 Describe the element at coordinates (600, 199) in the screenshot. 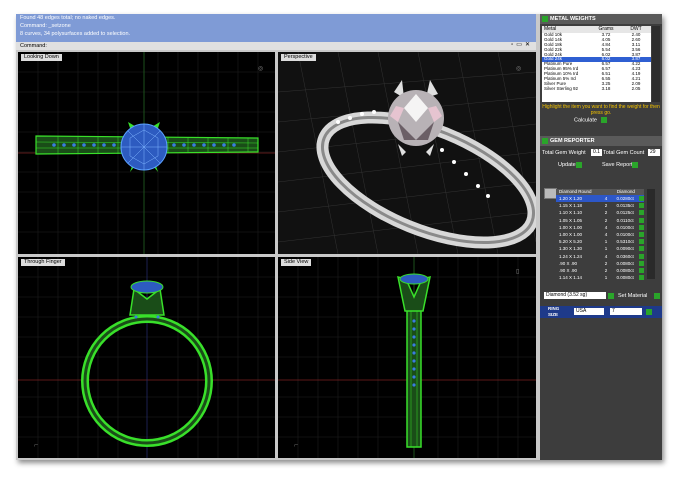

I see `list-item: 1.20 X 1.20 4 0.0280ct` at that location.